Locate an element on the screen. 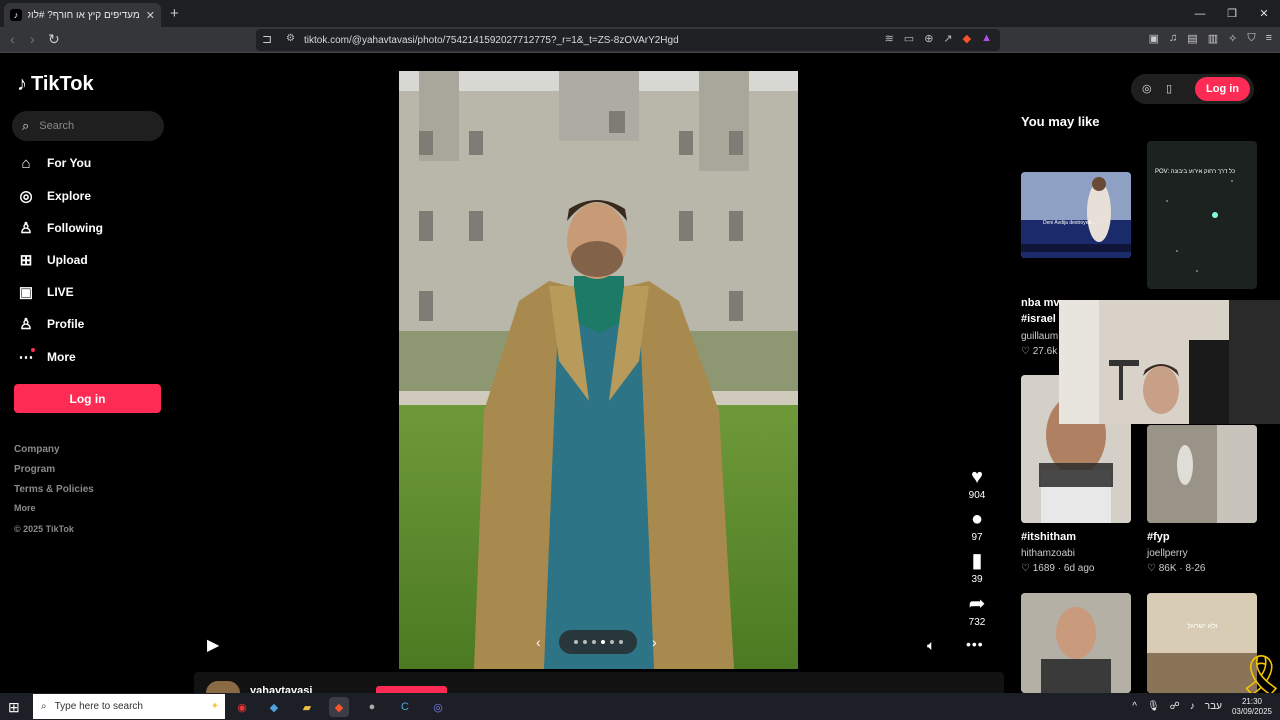  brave-shield-icon: ◆ is located at coordinates (967, 38).